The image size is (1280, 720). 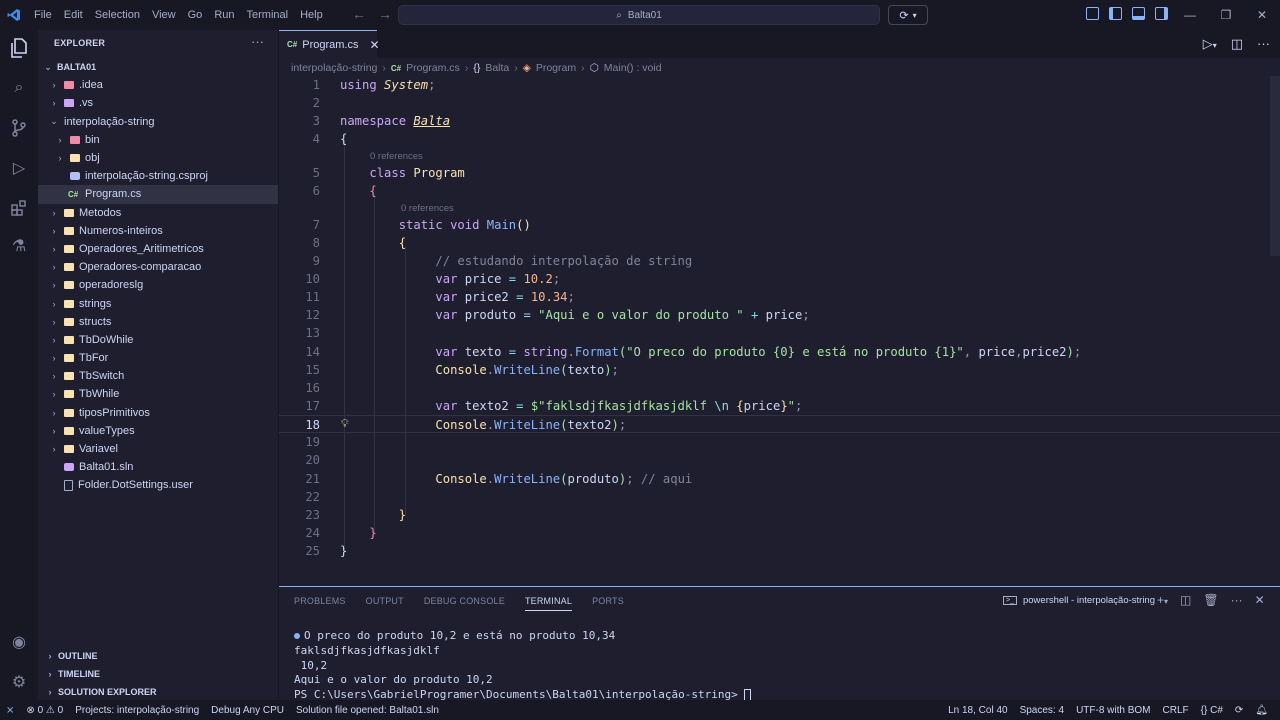 I want to click on menu-edit: Edit, so click(x=73, y=15).